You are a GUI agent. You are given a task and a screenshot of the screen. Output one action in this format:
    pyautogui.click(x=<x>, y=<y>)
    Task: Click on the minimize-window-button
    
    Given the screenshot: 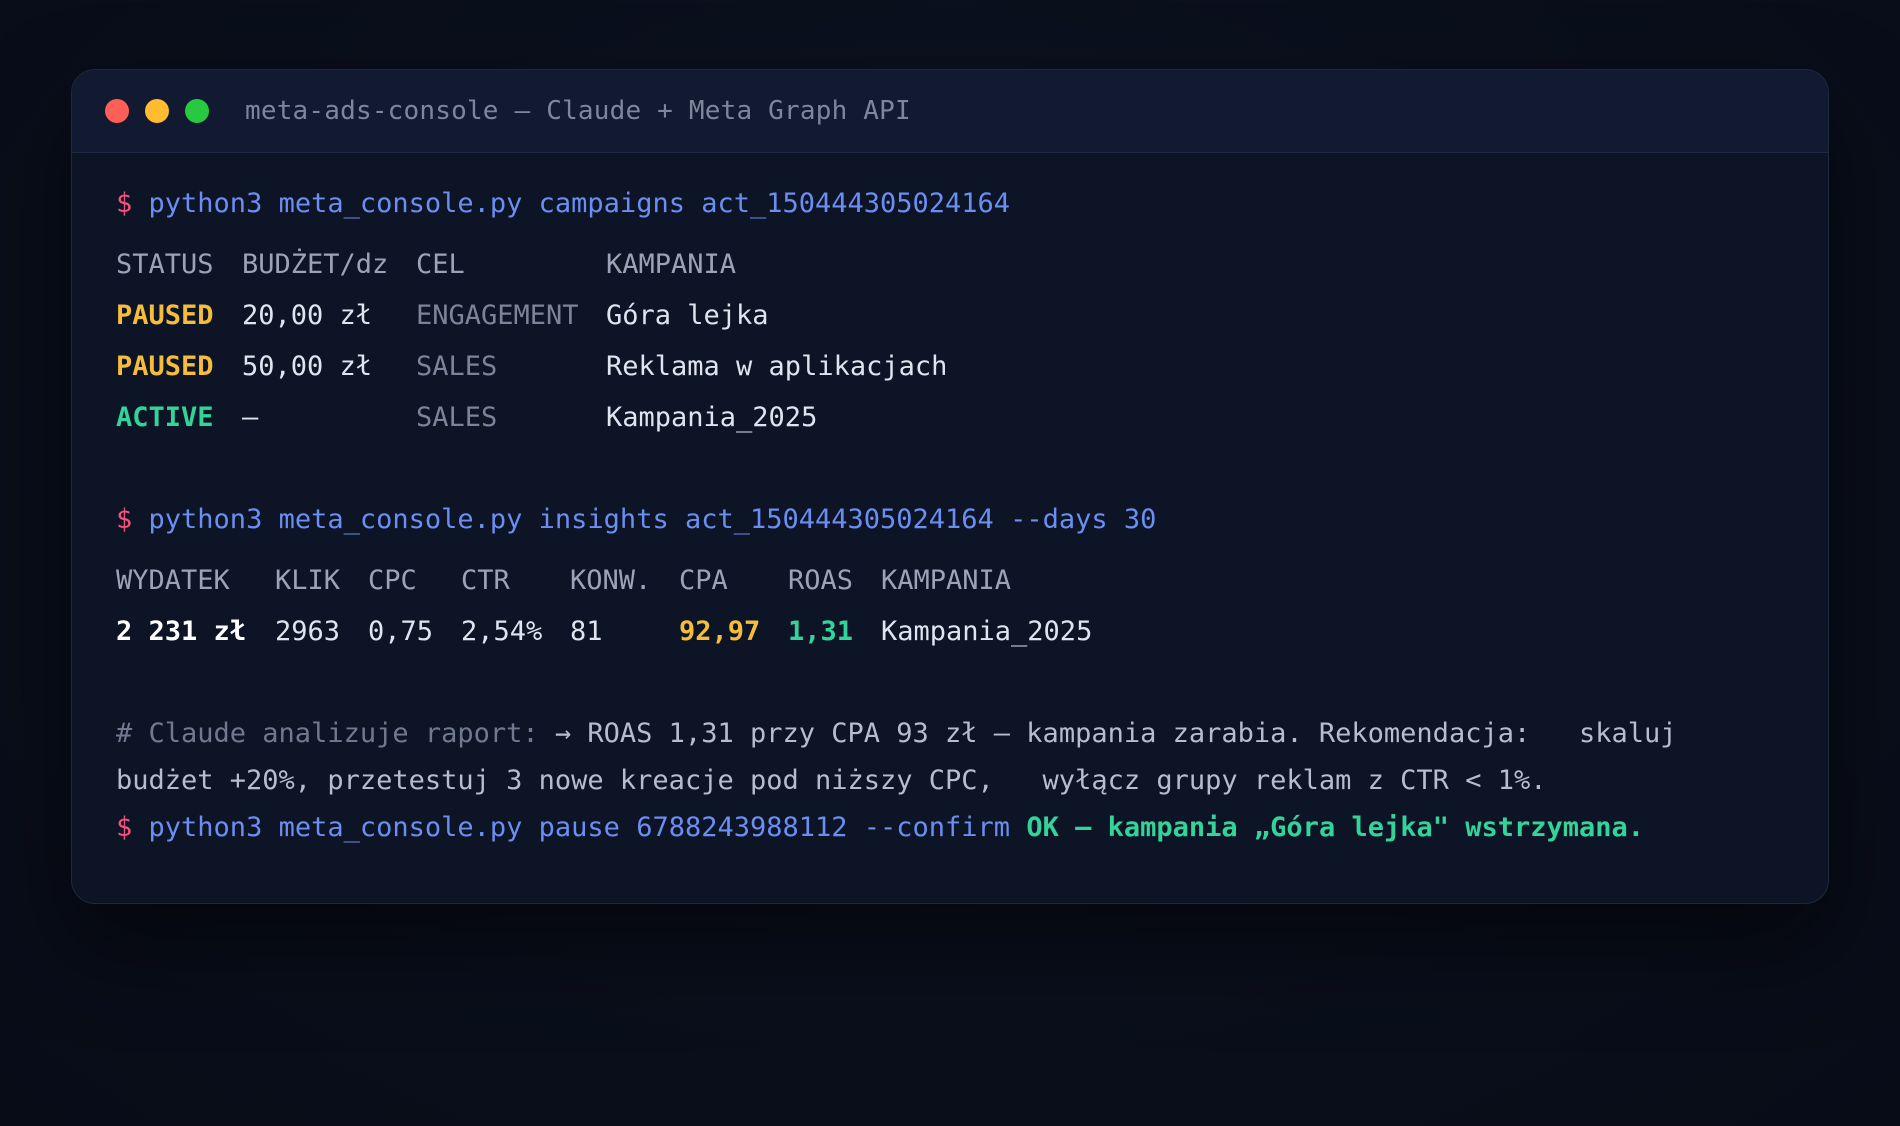 What is the action you would take?
    pyautogui.click(x=157, y=111)
    